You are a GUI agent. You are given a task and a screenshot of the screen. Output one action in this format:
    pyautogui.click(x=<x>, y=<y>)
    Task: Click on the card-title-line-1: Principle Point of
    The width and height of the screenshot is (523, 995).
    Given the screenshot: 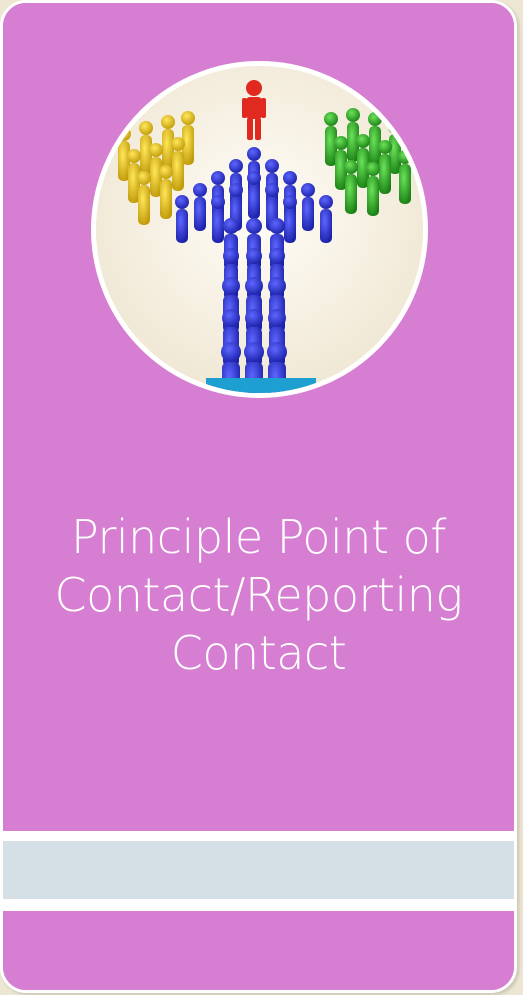 What is the action you would take?
    pyautogui.click(x=258, y=537)
    